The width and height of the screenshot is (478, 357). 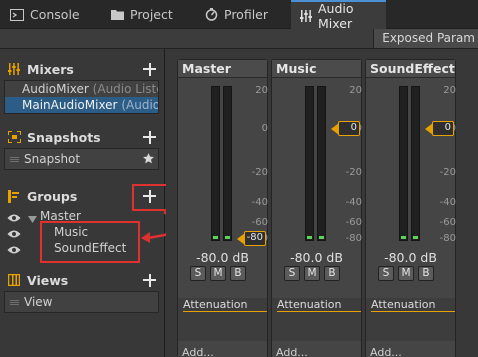 What do you see at coordinates (38, 302) in the screenshot?
I see `view-name: View` at bounding box center [38, 302].